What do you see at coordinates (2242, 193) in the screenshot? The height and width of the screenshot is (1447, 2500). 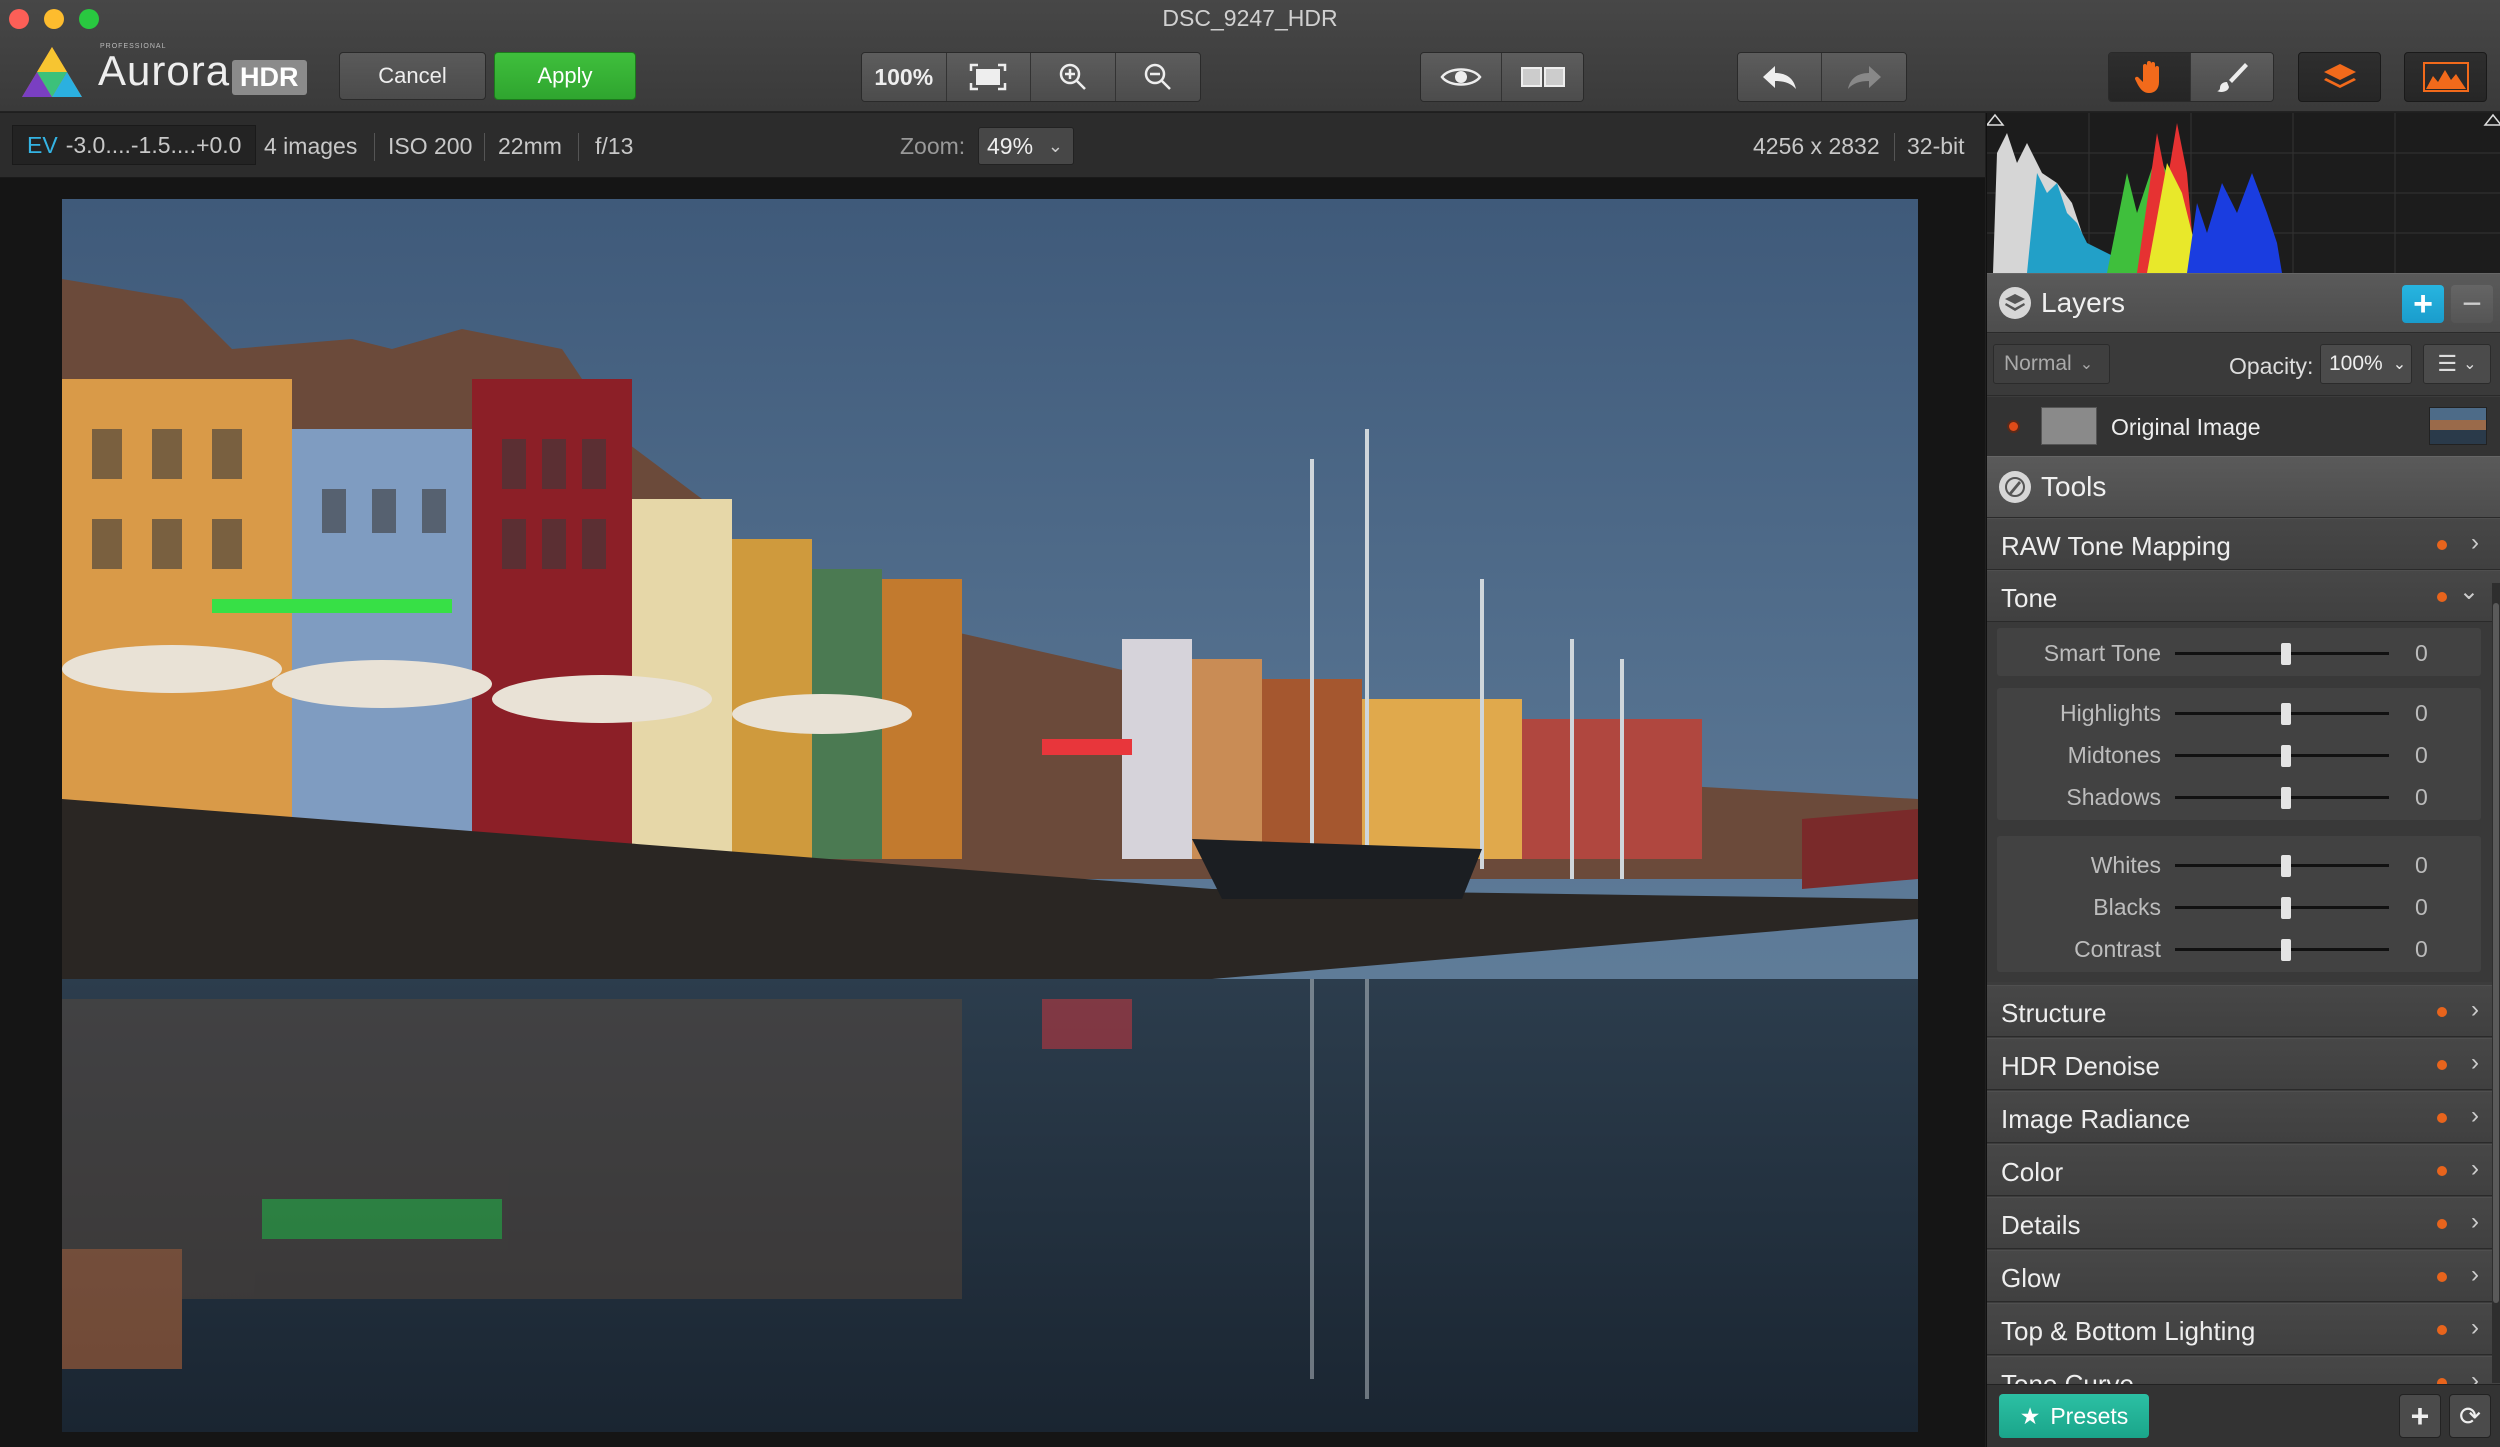 I see `histogram` at bounding box center [2242, 193].